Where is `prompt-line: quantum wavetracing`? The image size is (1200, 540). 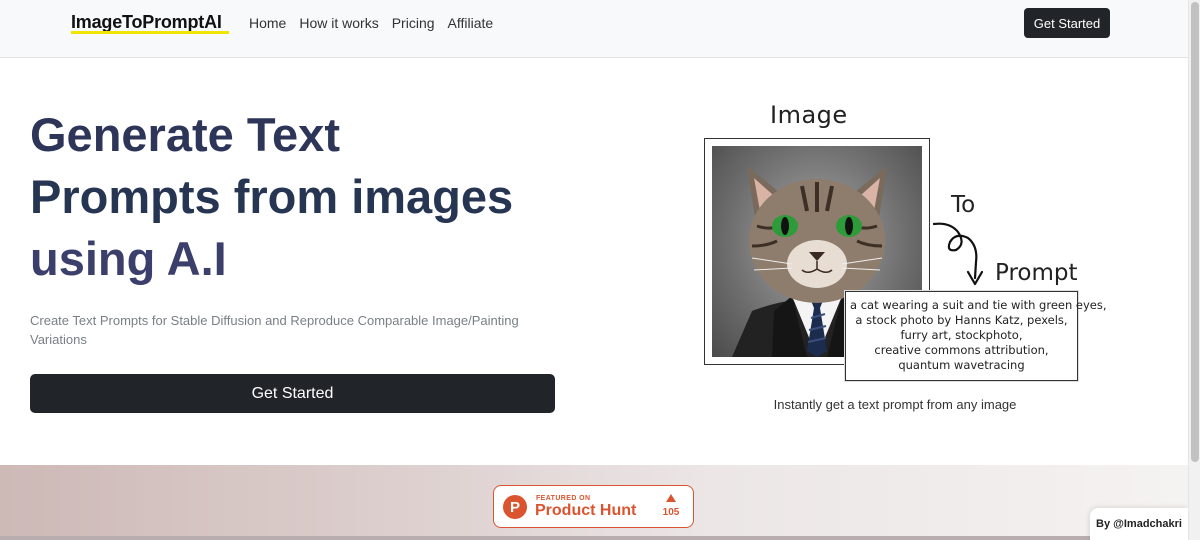
prompt-line: quantum wavetracing is located at coordinates (961, 365).